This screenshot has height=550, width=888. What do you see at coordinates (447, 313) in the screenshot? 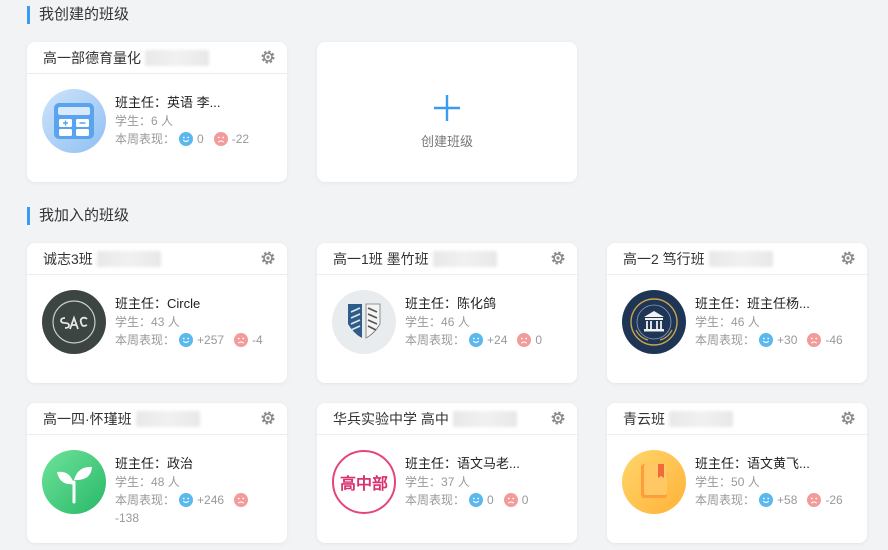
I see `class-card: 高一1班 墨竹班 班主任：陈化鸽 学生：46 人 本周表现： +24 0` at bounding box center [447, 313].